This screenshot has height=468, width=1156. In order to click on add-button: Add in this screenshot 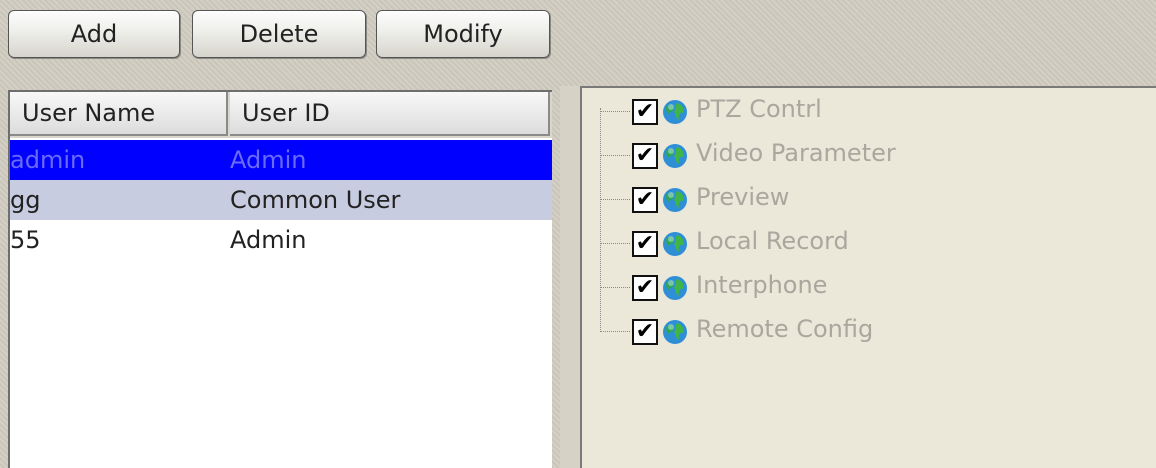, I will do `click(94, 34)`.